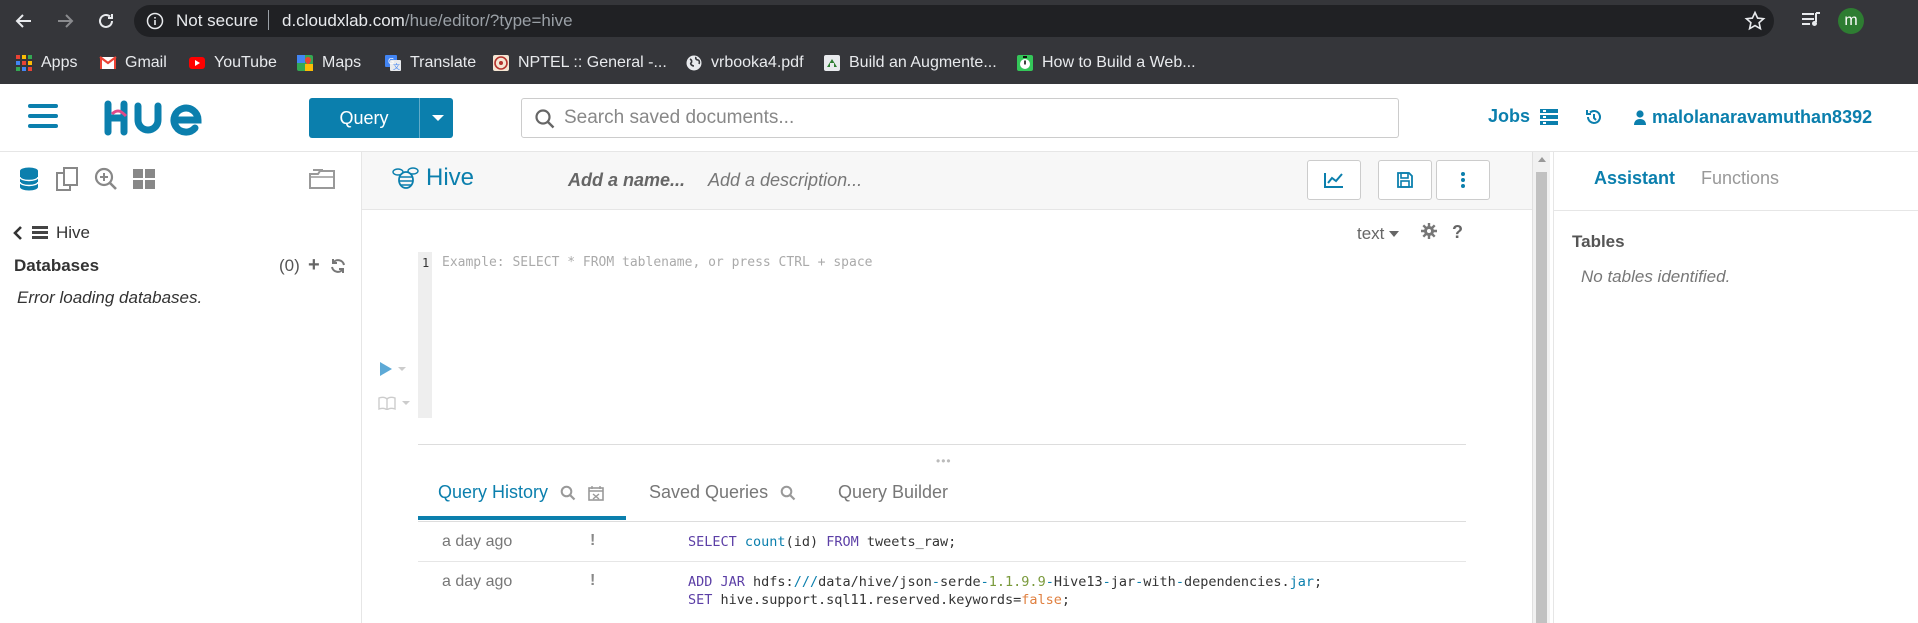 Image resolution: width=1918 pixels, height=623 pixels. I want to click on bookmark-youtube: YouTube, so click(232, 63).